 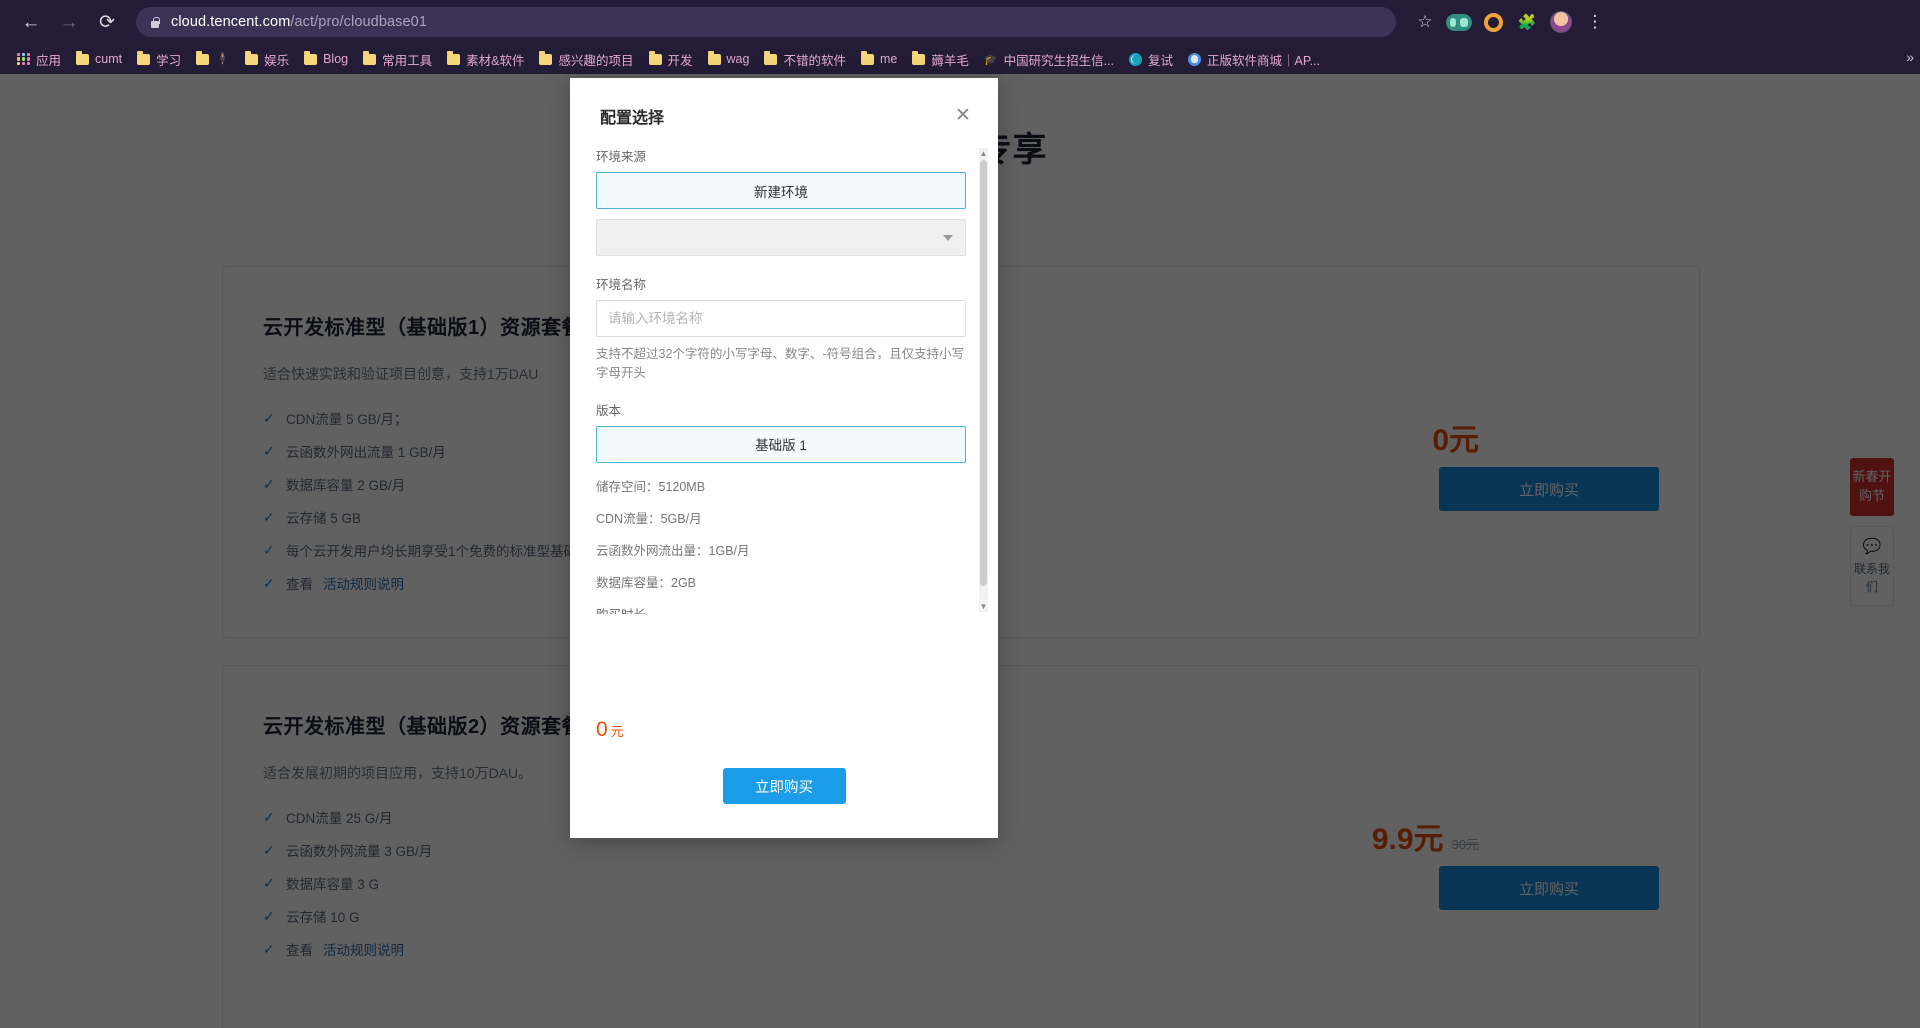 I want to click on bookmark-sucai-ruanjian: 素材&软件, so click(x=485, y=59).